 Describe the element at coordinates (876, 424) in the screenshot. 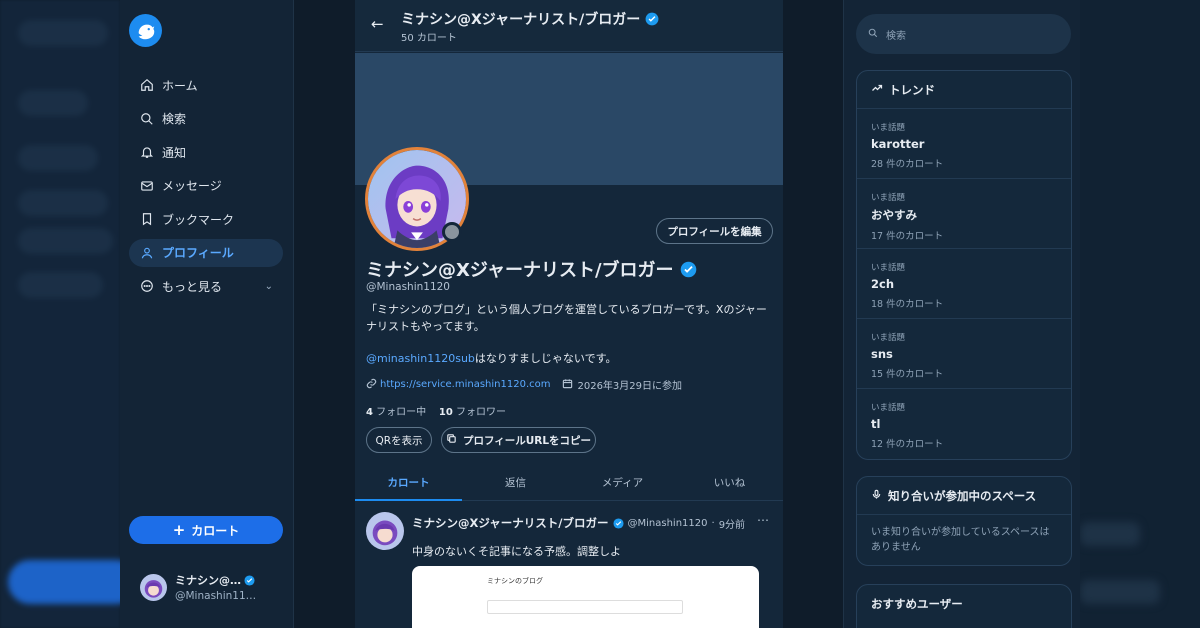

I see `trend-title: tl` at that location.